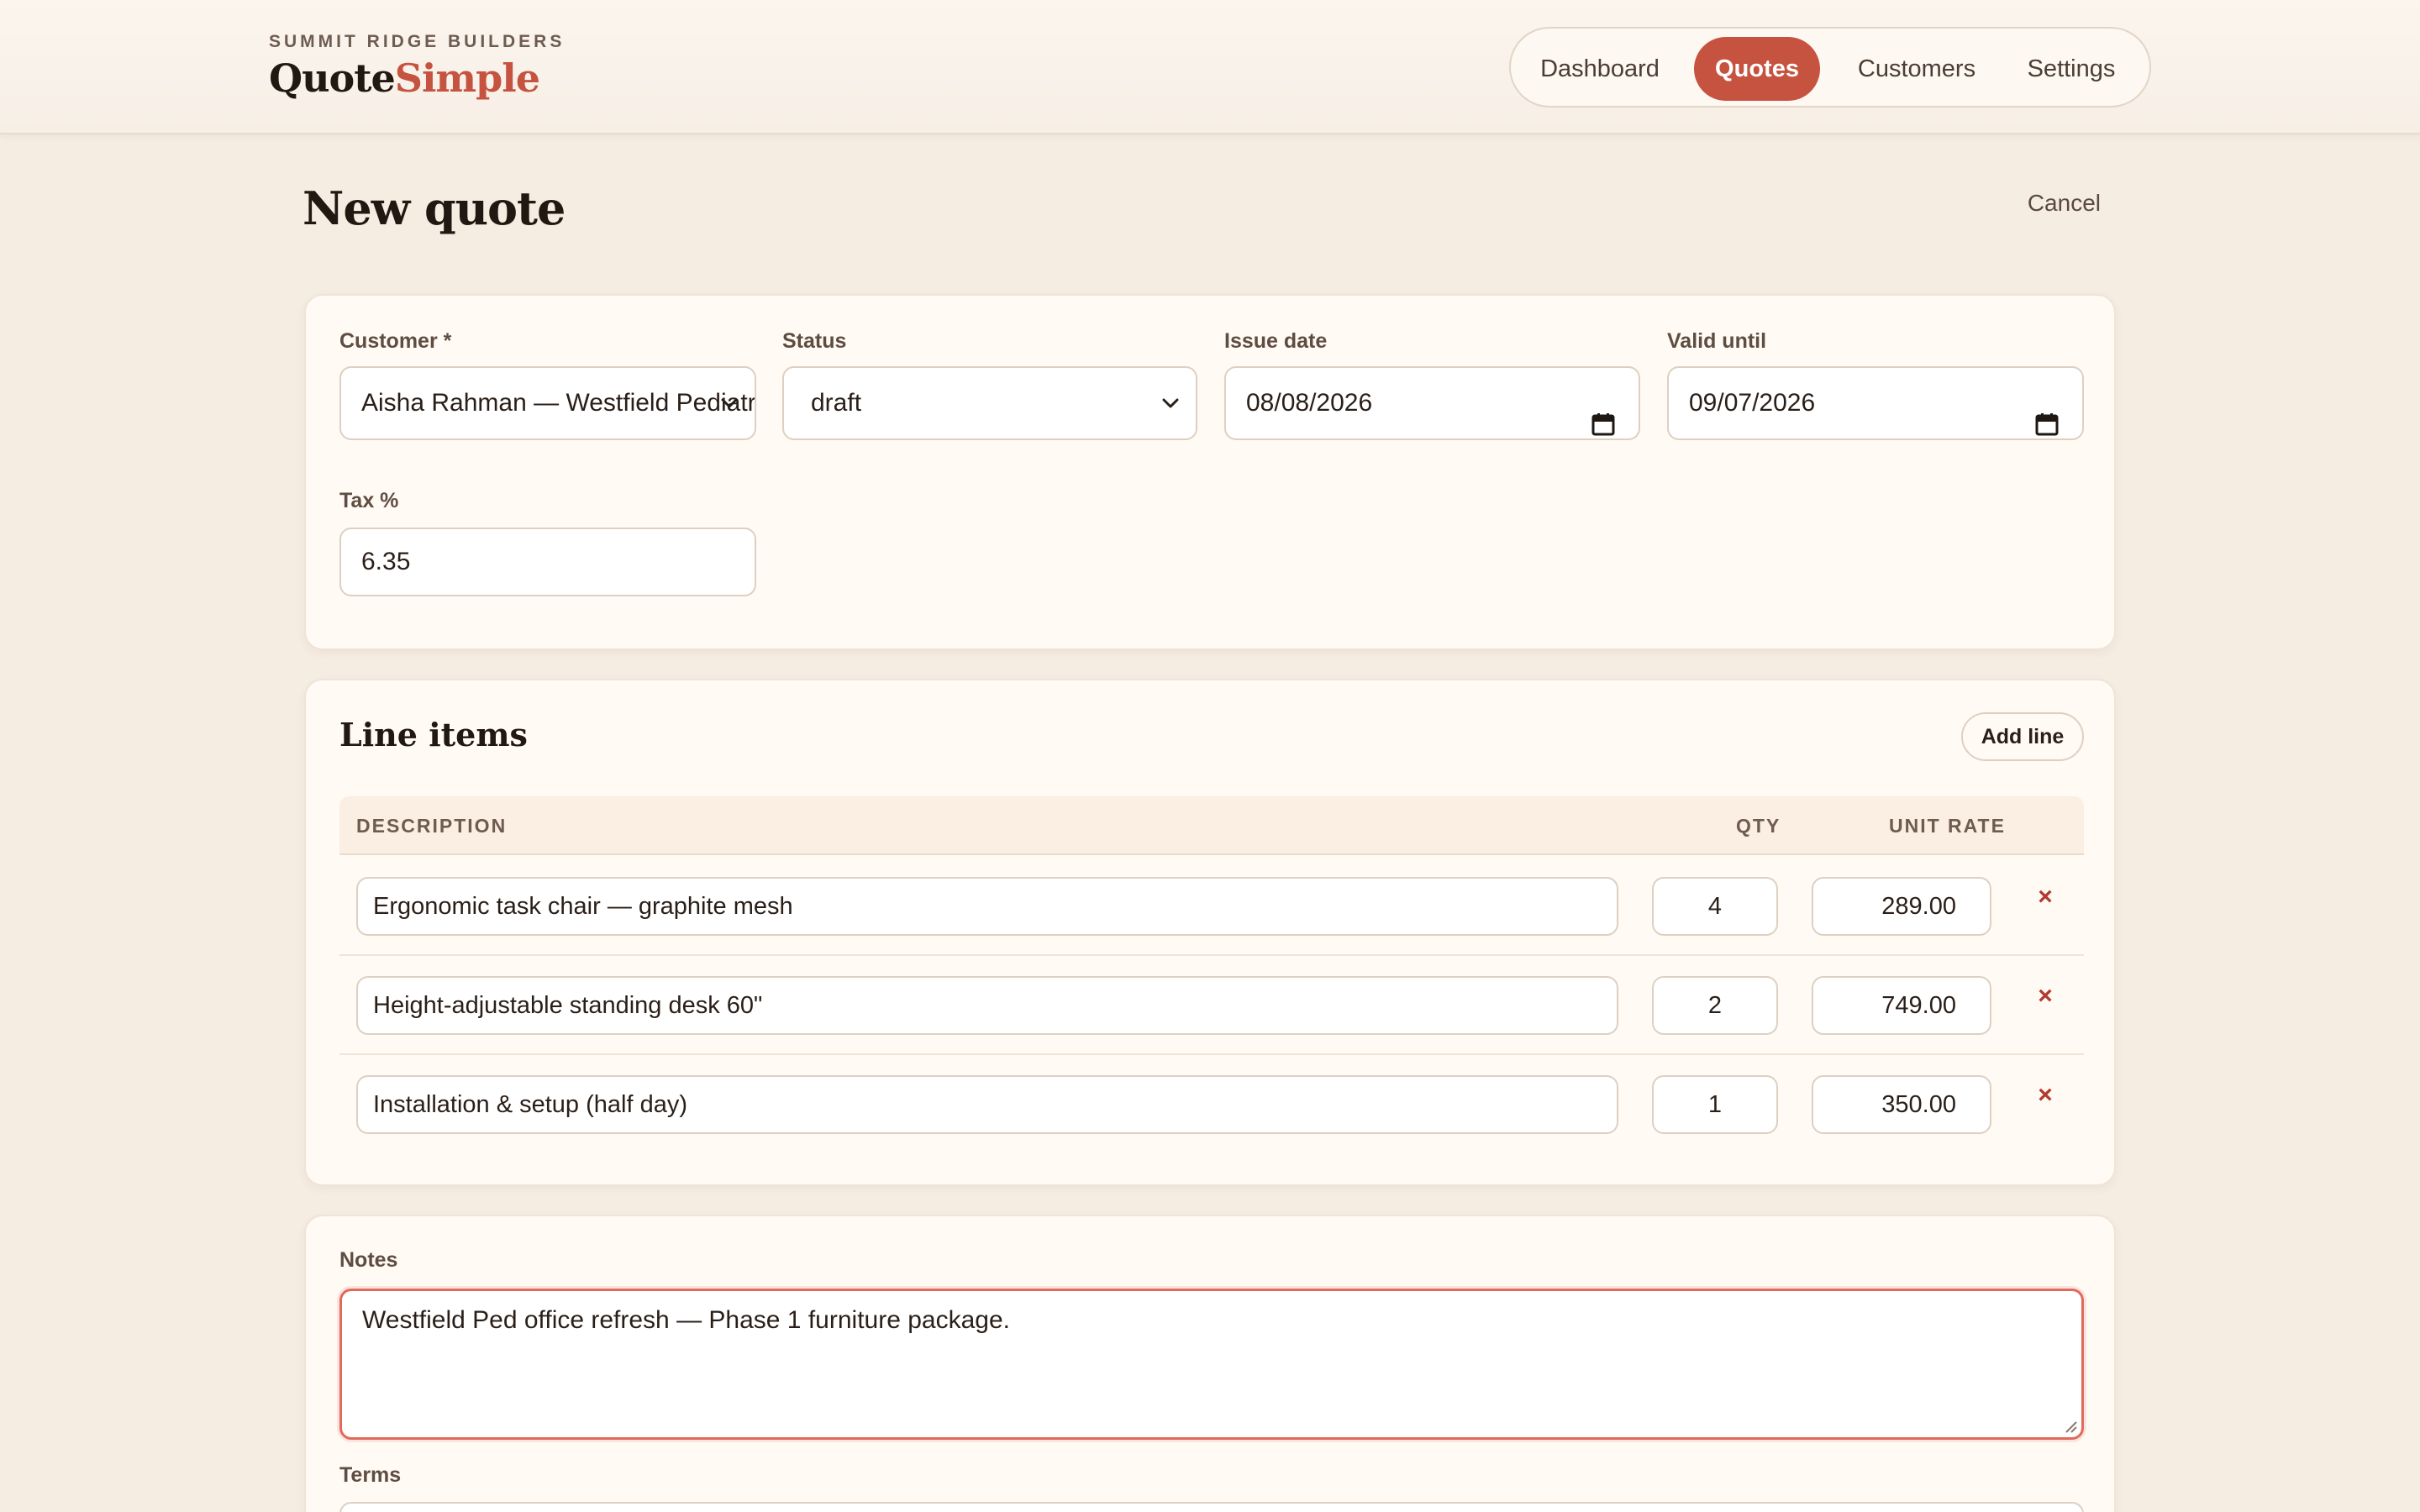 The image size is (2420, 1512). I want to click on customer-label: Customer *, so click(396, 341).